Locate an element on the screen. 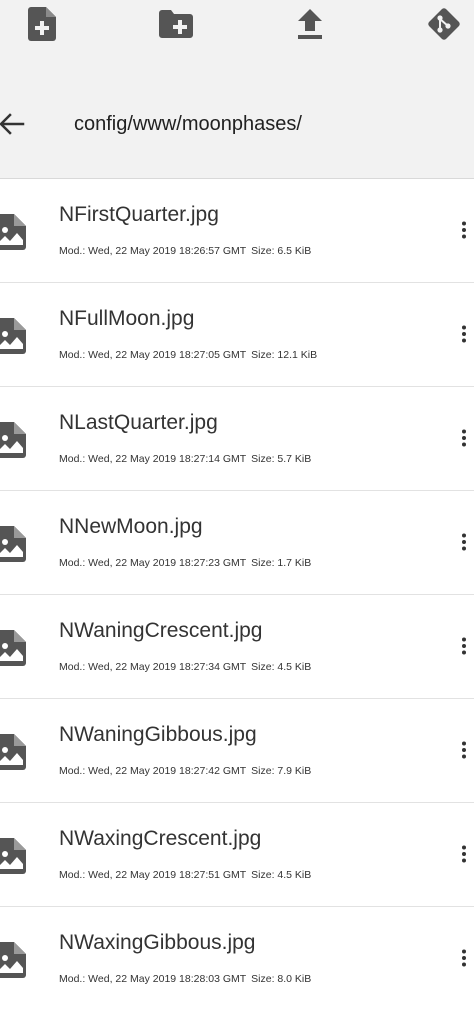  file-name: NFirstQuarter.jpg is located at coordinates (139, 214).